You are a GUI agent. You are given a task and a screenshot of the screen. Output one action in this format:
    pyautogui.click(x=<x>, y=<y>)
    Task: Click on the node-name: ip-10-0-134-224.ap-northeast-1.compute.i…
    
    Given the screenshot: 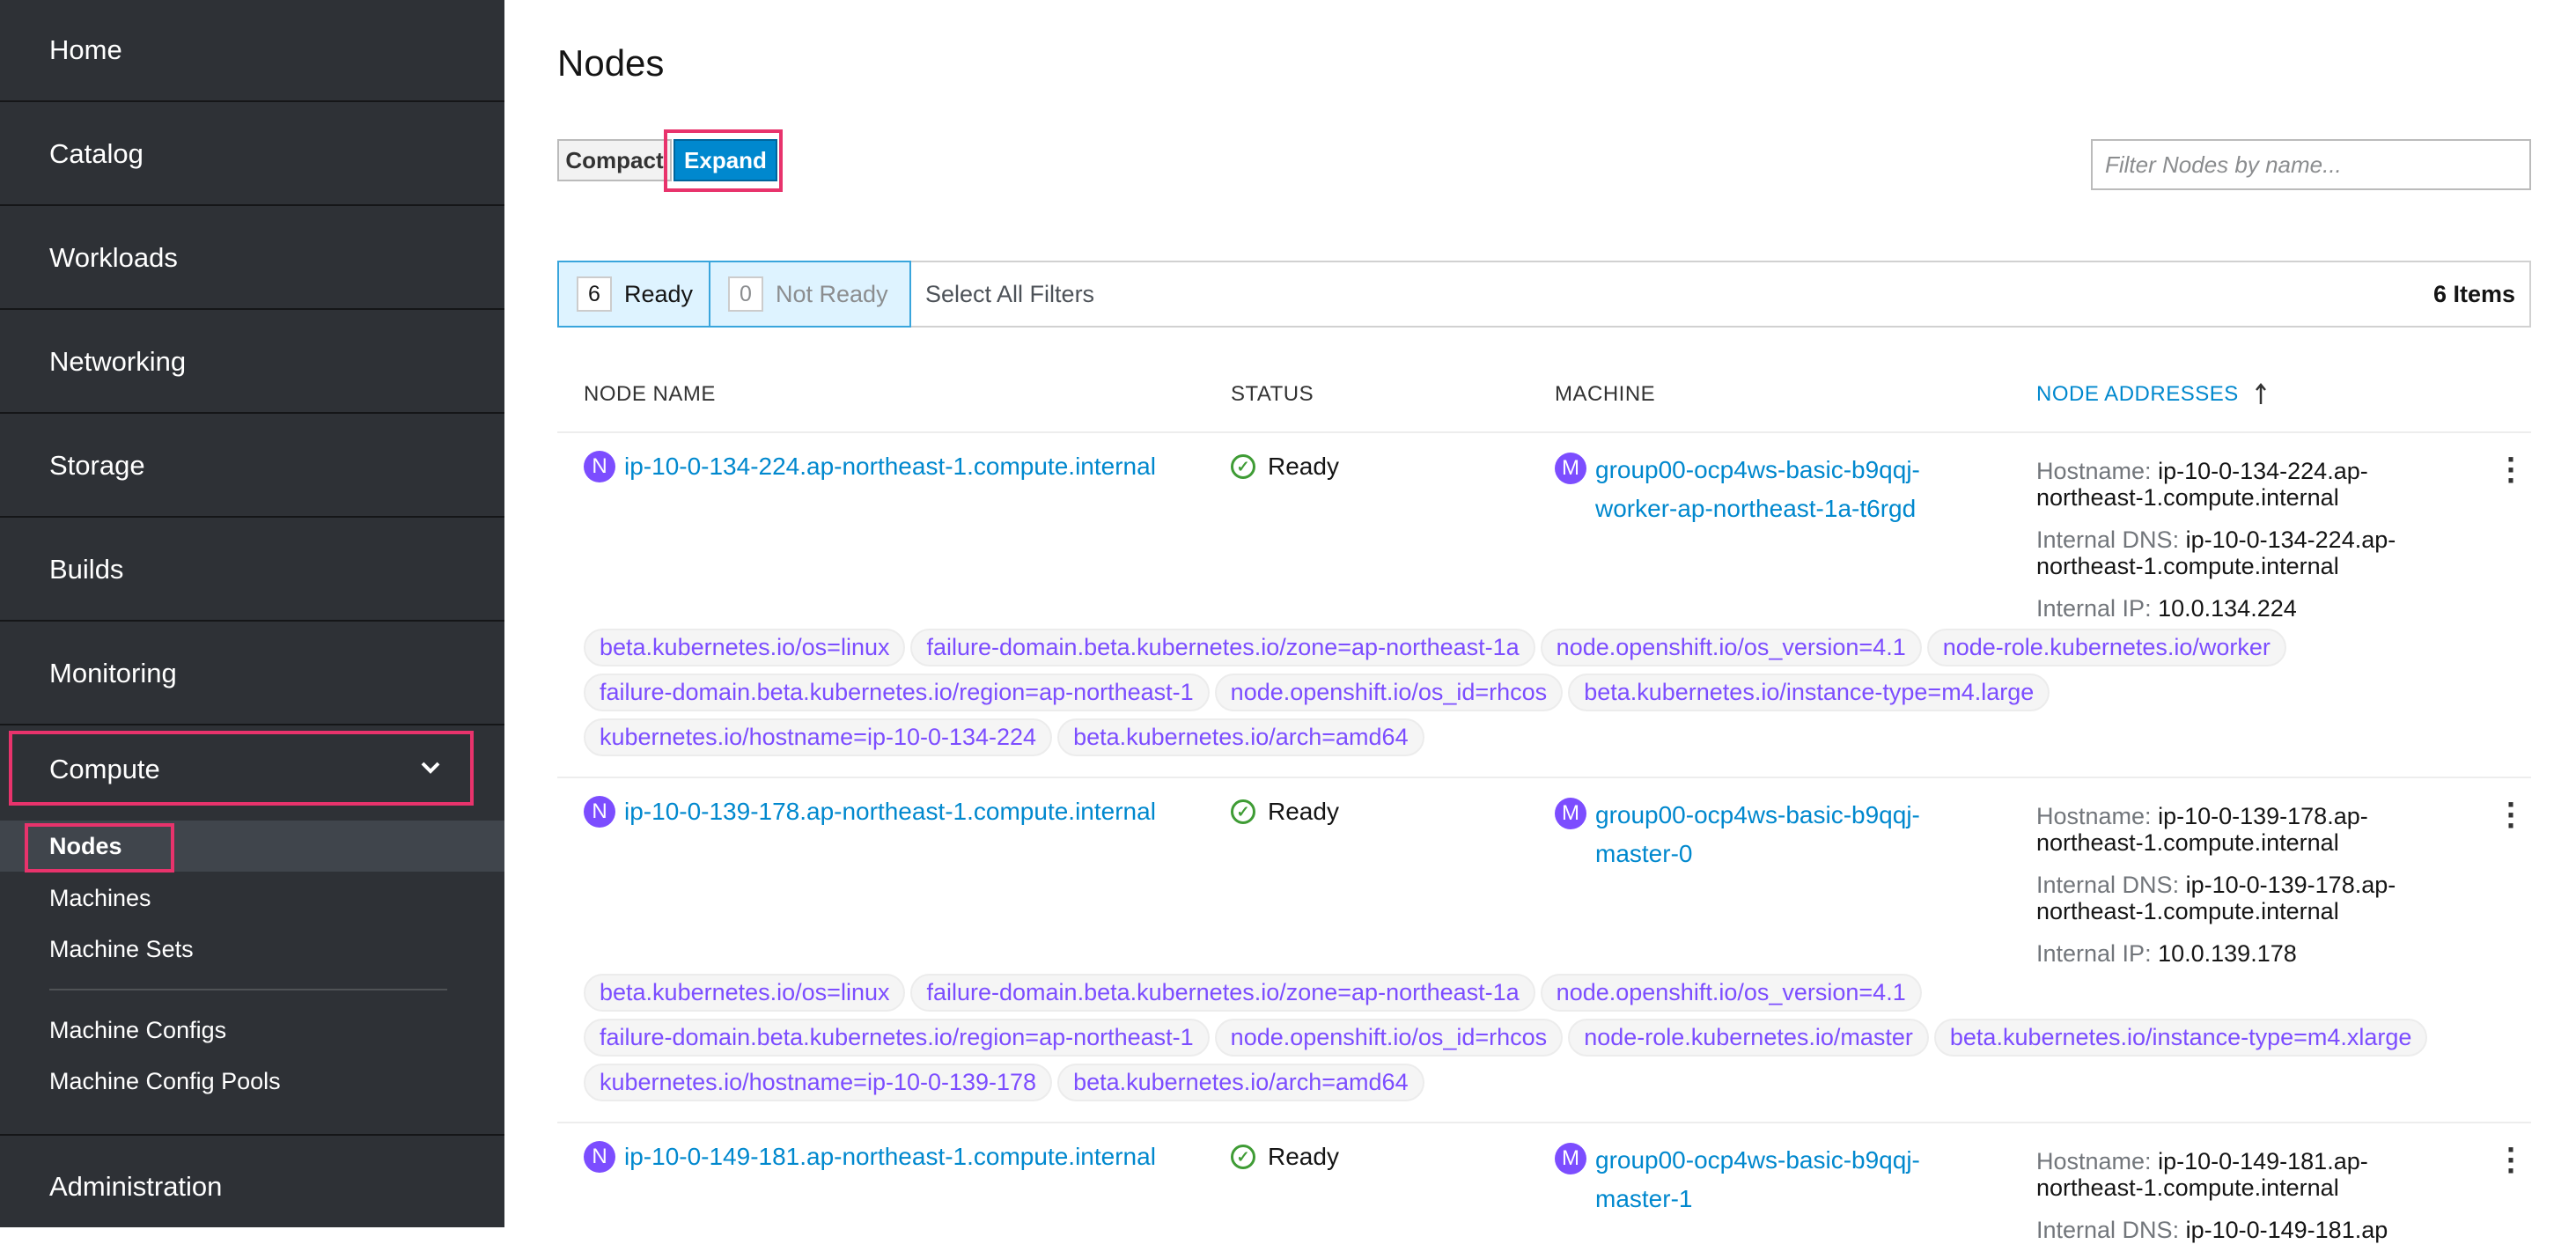 What is the action you would take?
    pyautogui.click(x=890, y=466)
    